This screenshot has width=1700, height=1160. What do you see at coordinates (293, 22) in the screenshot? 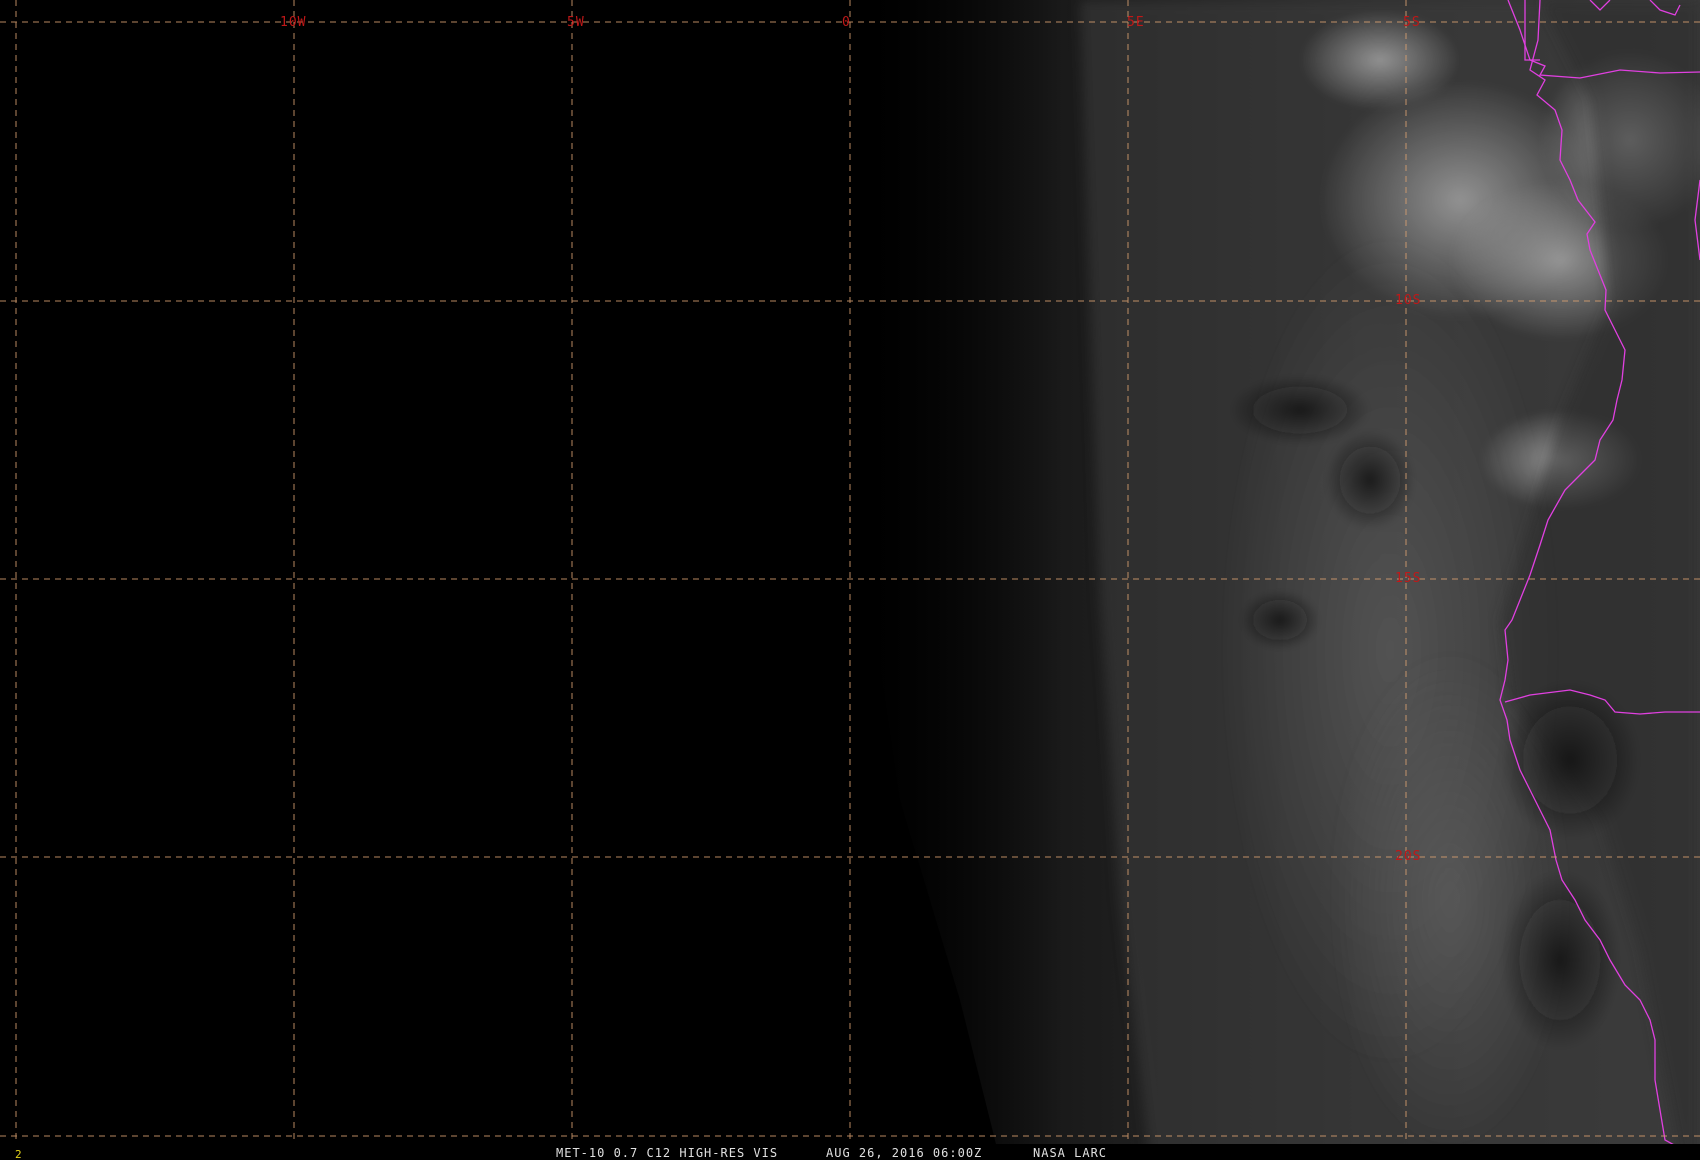
I see `longitude-label-10w: 10W` at bounding box center [293, 22].